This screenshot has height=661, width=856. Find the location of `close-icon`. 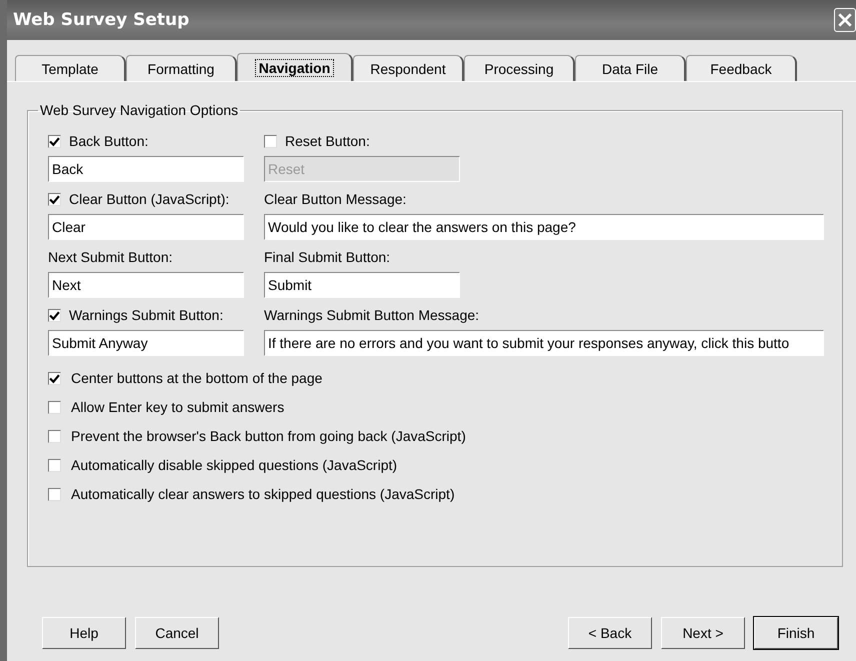

close-icon is located at coordinates (845, 20).